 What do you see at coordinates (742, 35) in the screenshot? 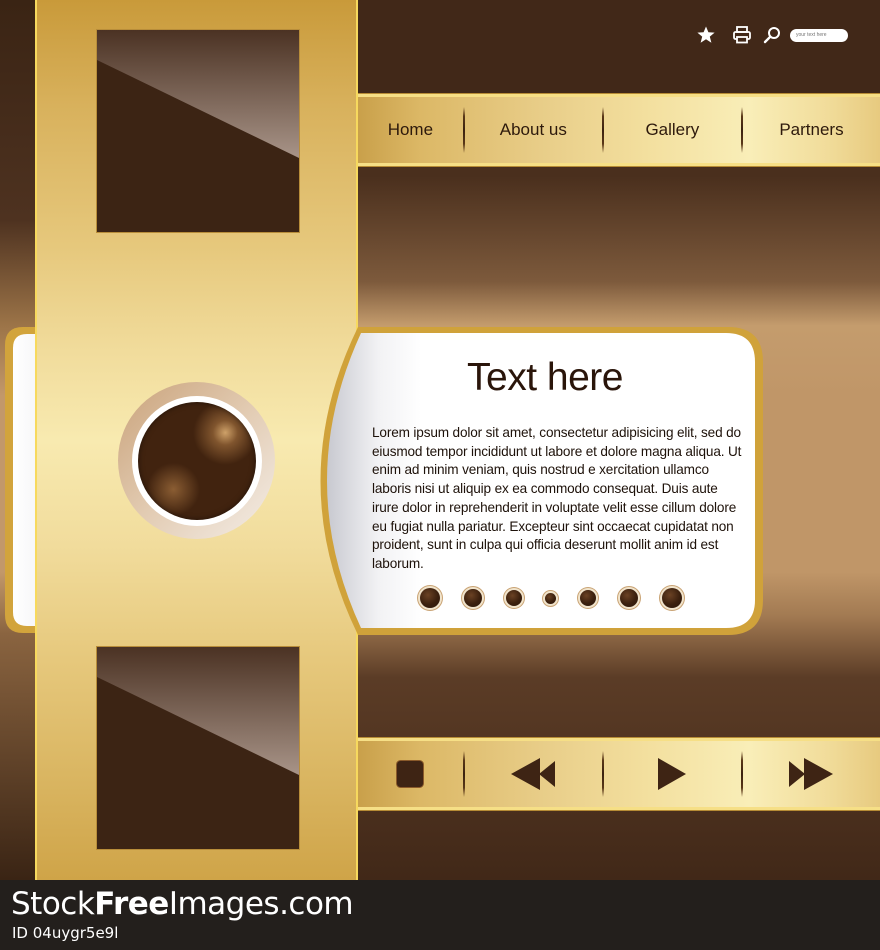
I see `printer-icon` at bounding box center [742, 35].